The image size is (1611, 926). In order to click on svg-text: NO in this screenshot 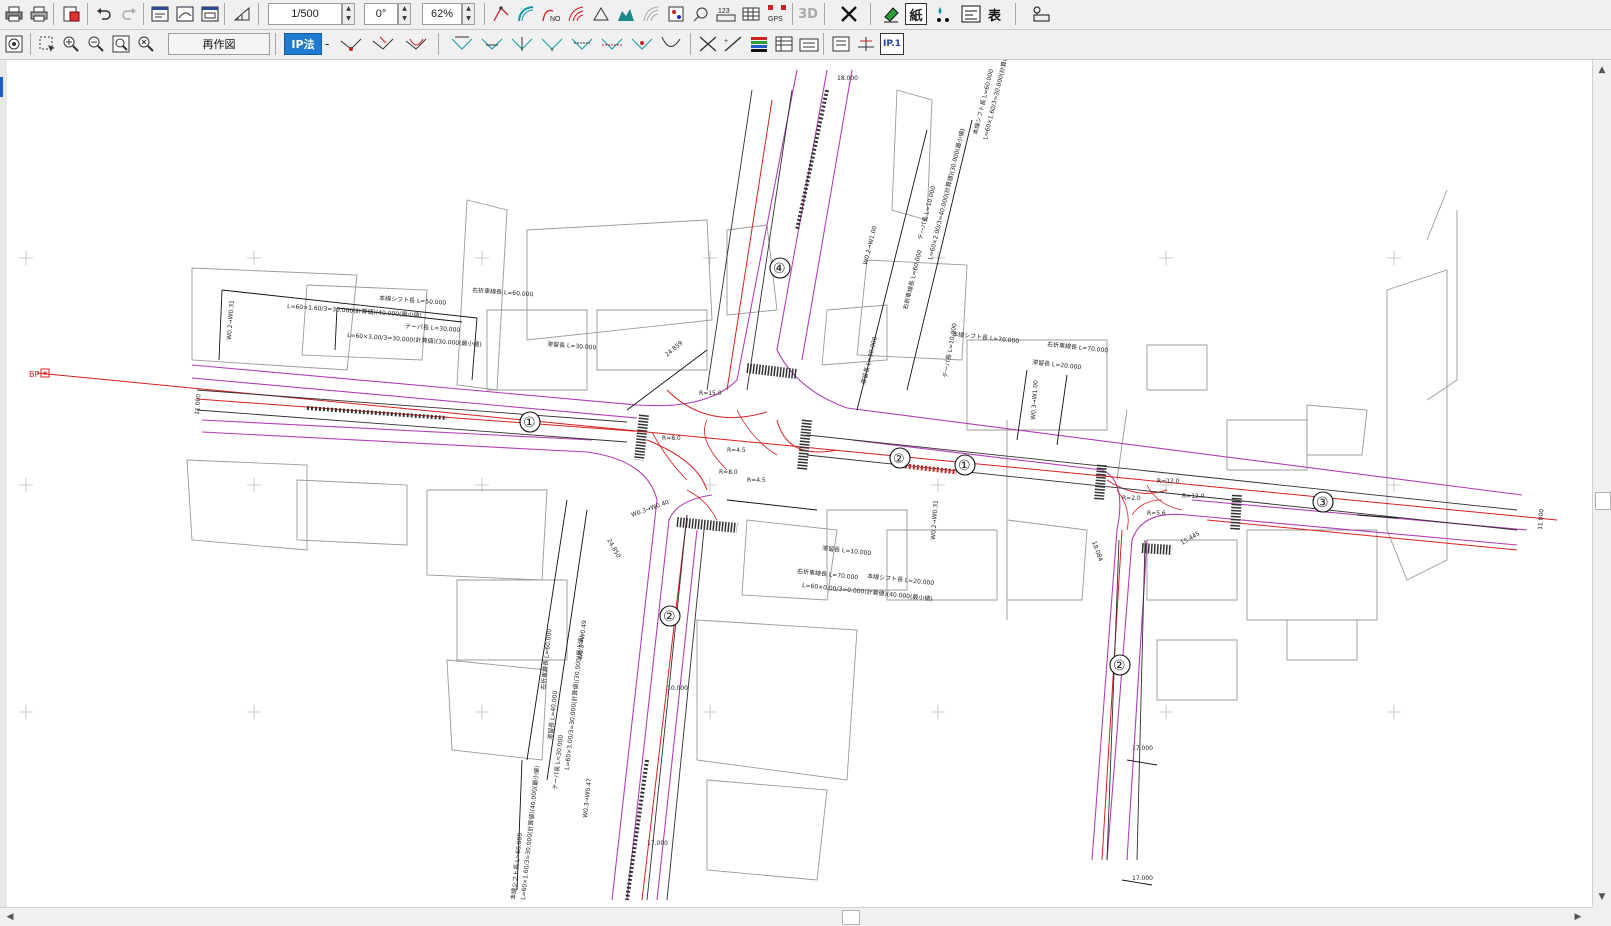, I will do `click(555, 19)`.